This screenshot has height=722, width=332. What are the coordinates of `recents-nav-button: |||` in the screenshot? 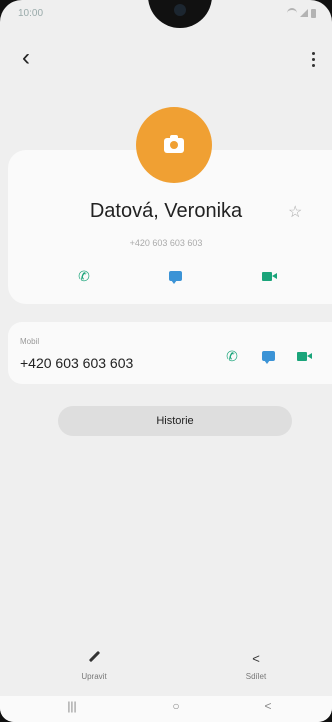 It's located at (72, 706).